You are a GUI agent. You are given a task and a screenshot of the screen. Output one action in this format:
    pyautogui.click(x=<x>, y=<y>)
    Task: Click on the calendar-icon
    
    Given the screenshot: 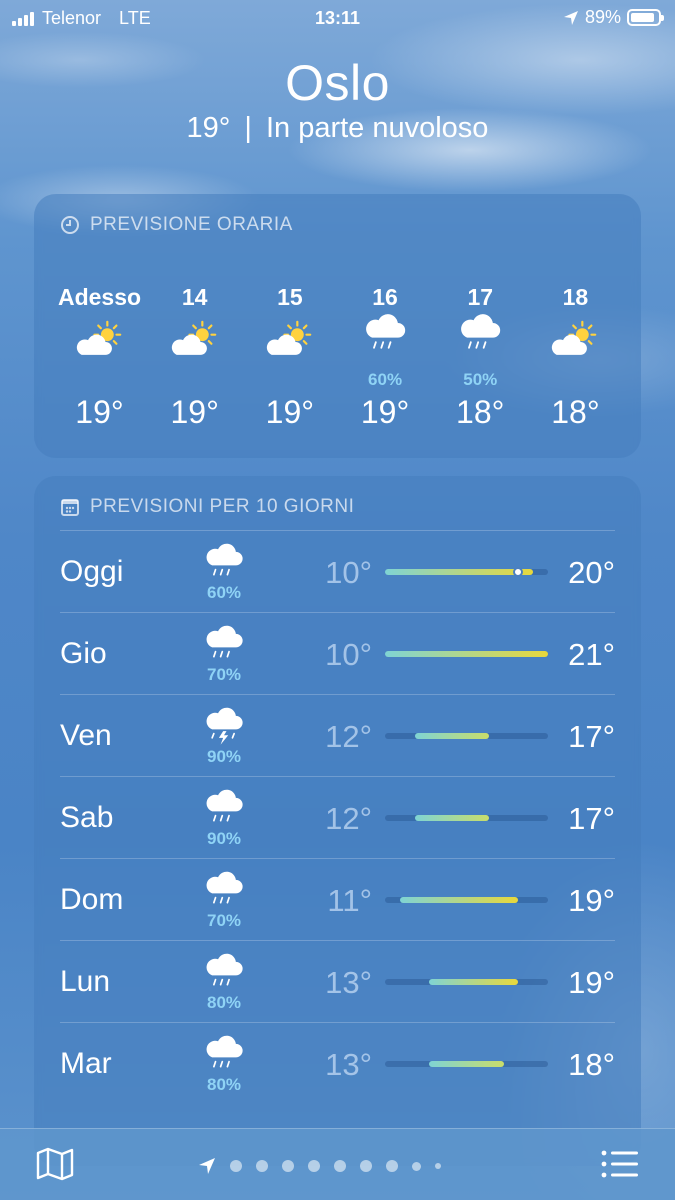 What is the action you would take?
    pyautogui.click(x=70, y=507)
    